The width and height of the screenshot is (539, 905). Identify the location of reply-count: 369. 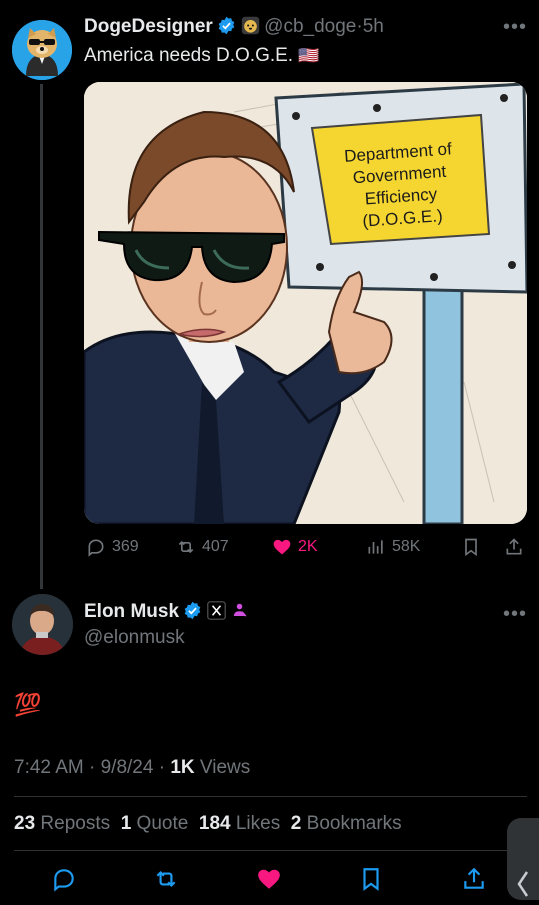
(125, 546).